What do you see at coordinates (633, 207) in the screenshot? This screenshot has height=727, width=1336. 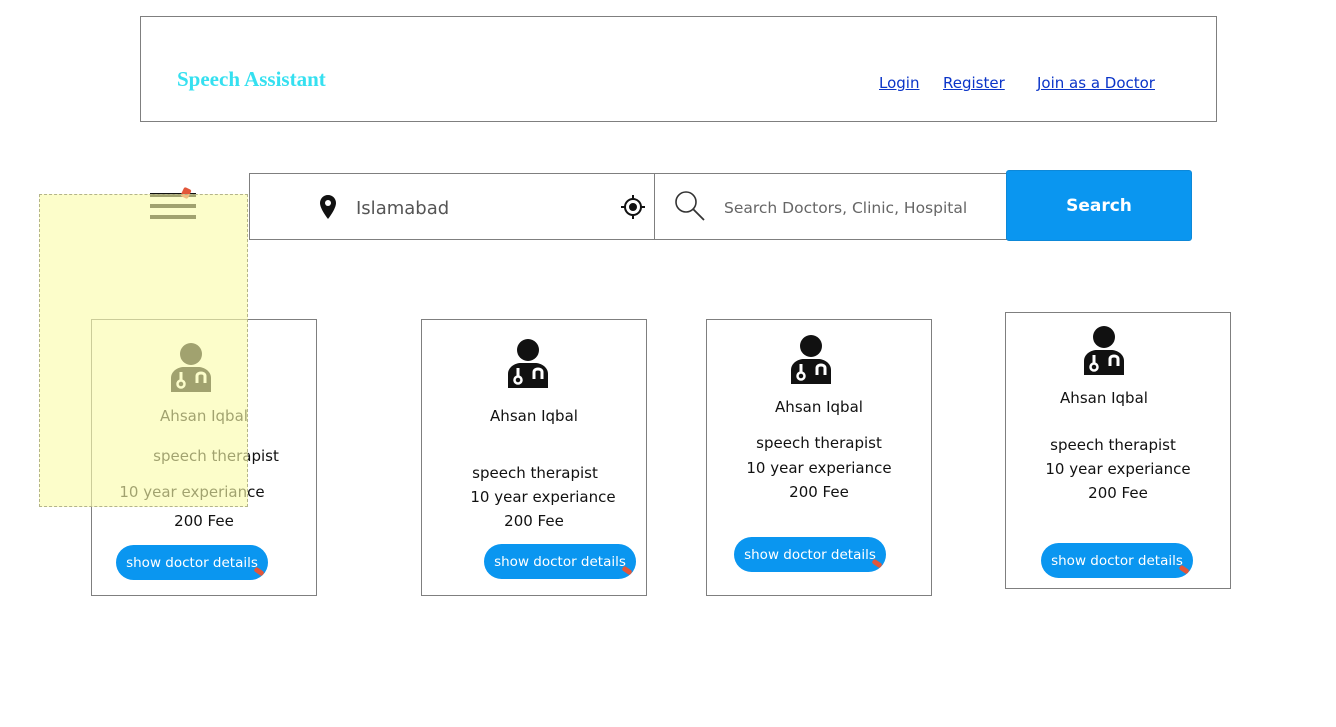 I see `locate-icon` at bounding box center [633, 207].